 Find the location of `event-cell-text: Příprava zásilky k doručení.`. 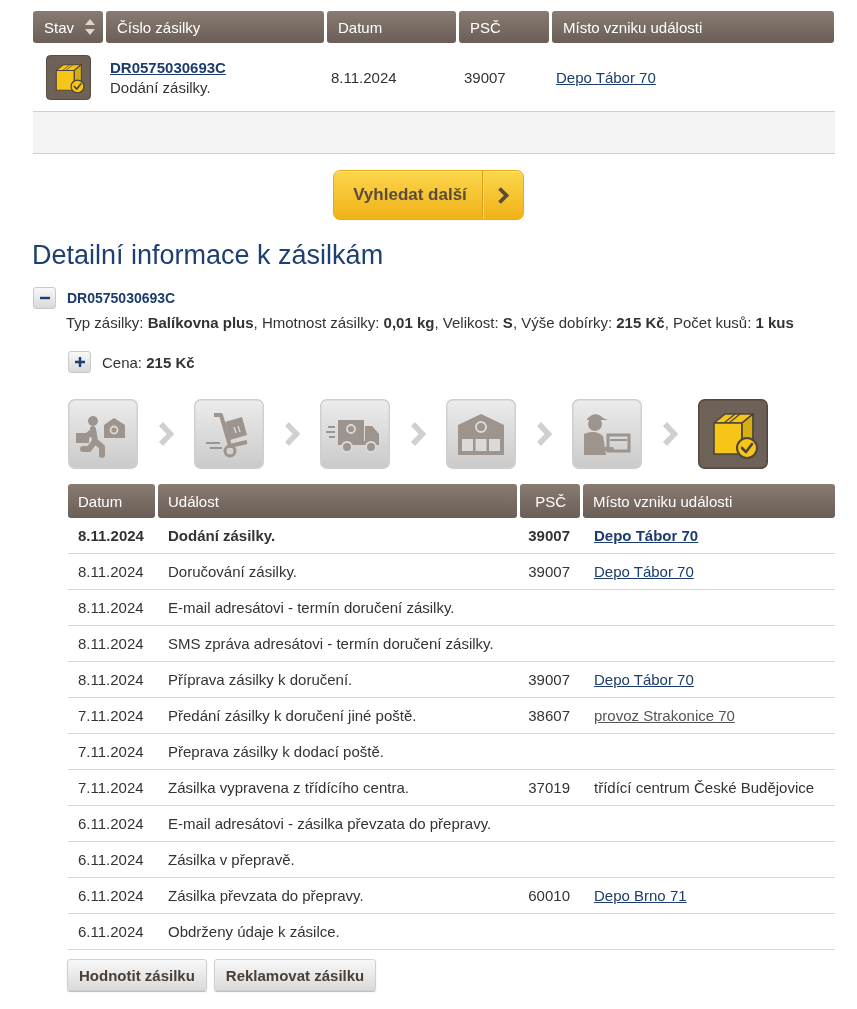

event-cell-text: Příprava zásilky k doručení. is located at coordinates (260, 679).